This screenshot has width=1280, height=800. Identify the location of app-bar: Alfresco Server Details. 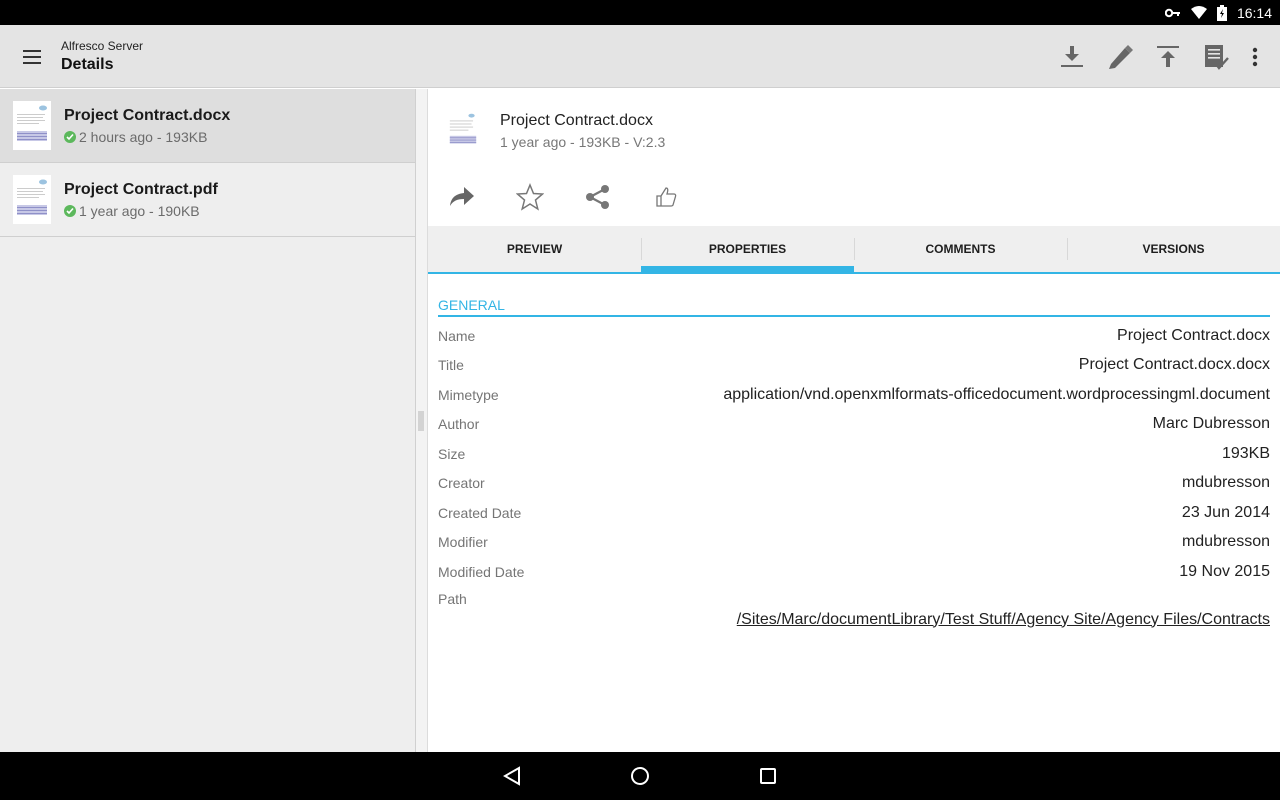
(640, 56).